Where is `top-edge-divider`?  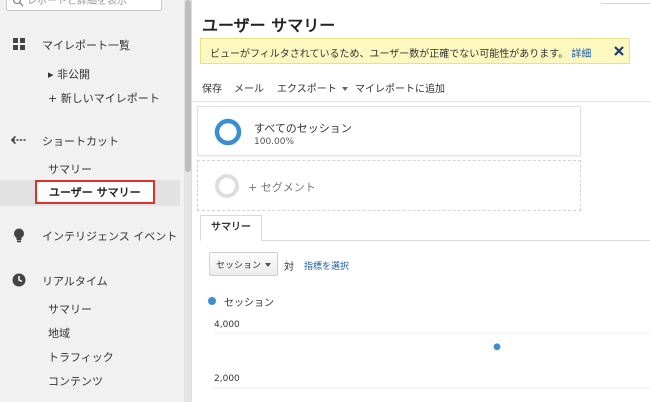
top-edge-divider is located at coordinates (625, 2).